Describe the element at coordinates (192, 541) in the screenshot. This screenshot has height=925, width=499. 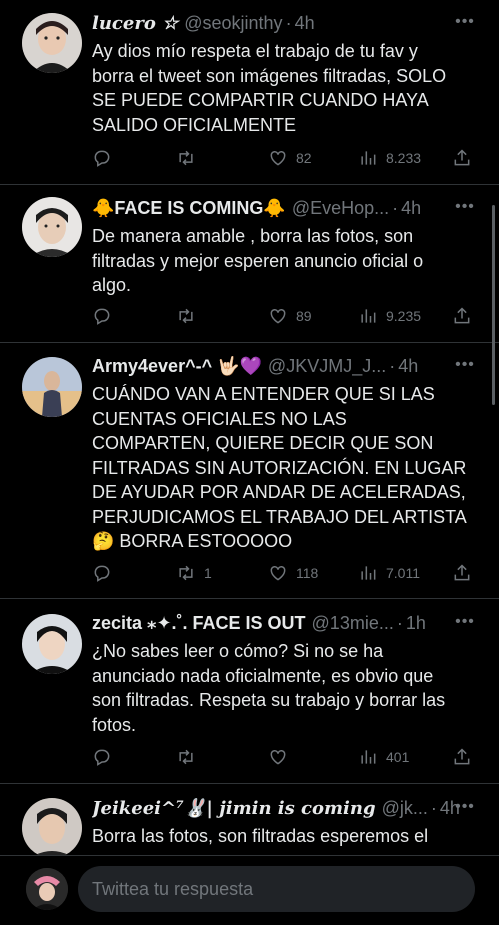
I see `text-line: 🤔 BORRA ESTOOOOO` at that location.